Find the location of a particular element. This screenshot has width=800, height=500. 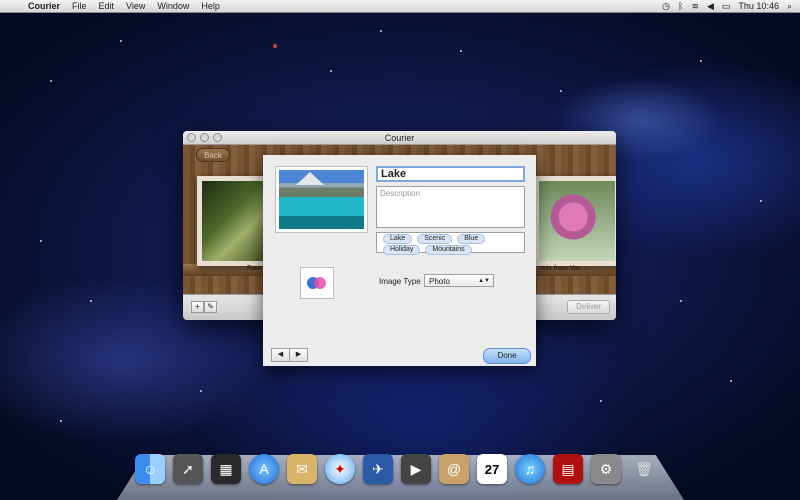

image-type-select: Photo ▲▼ is located at coordinates (459, 280).